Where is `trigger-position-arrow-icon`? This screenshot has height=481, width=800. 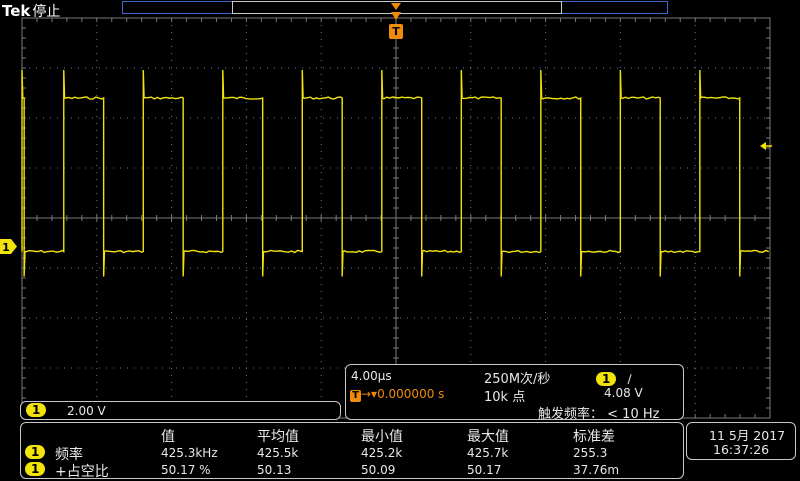
trigger-position-arrow-icon is located at coordinates (396, 12).